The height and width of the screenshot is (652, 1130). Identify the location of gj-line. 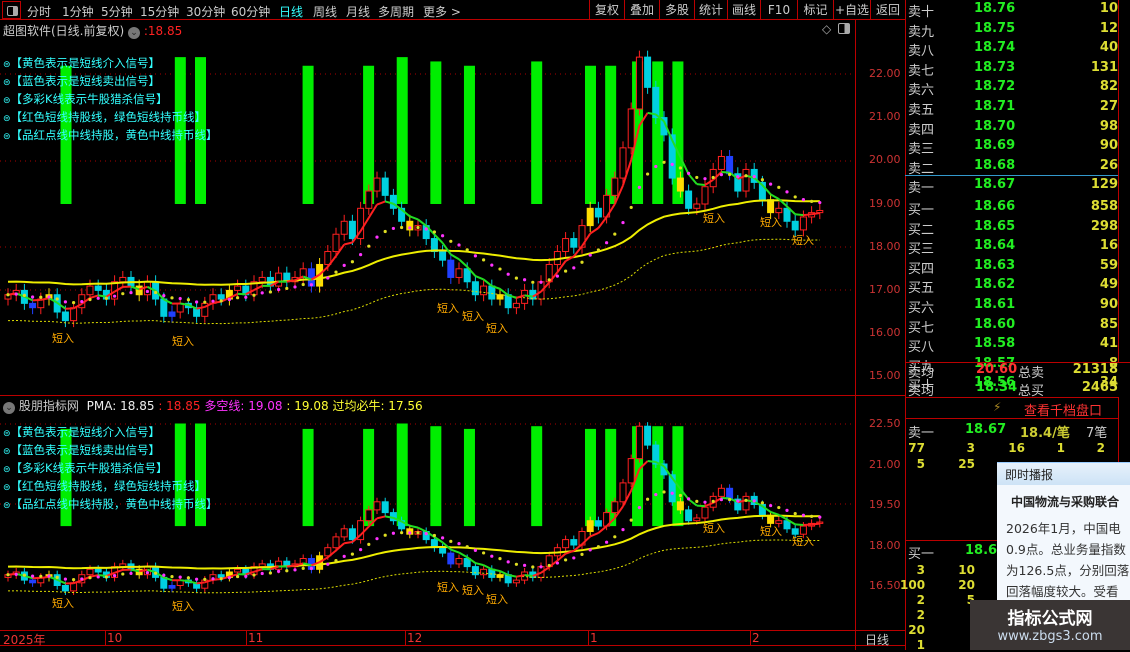
(414, 242).